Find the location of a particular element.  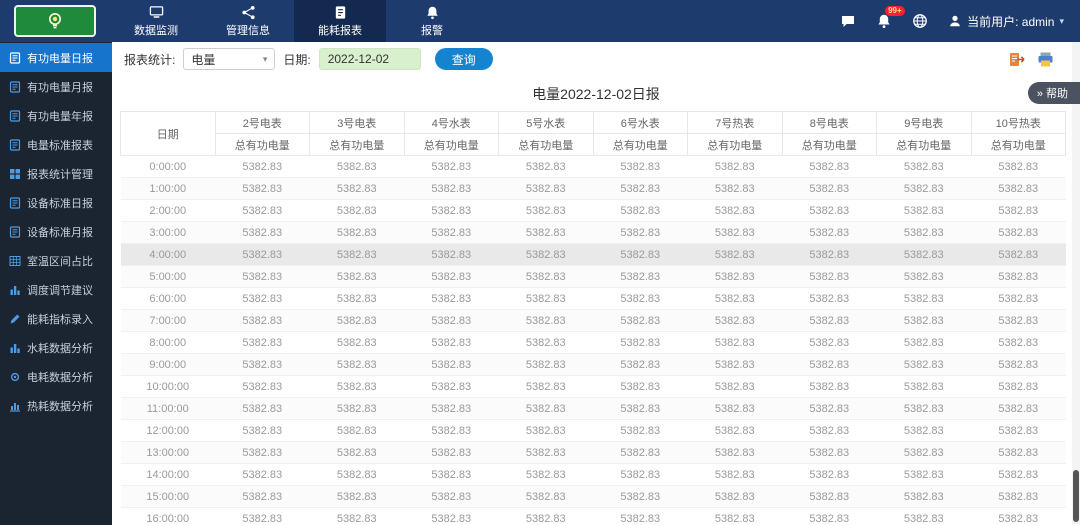

col-header-meter: 7号热表 is located at coordinates (735, 122).